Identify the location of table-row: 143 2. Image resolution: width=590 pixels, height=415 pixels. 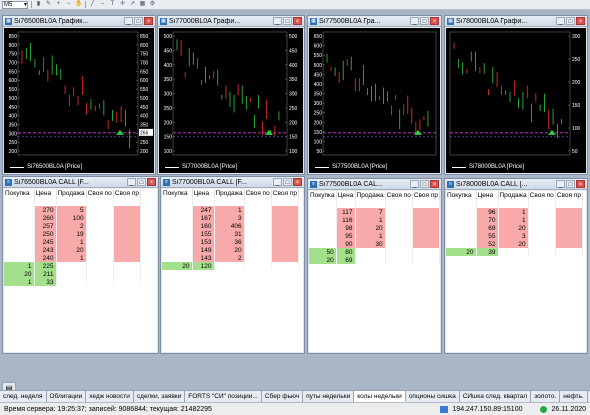
(230, 258).